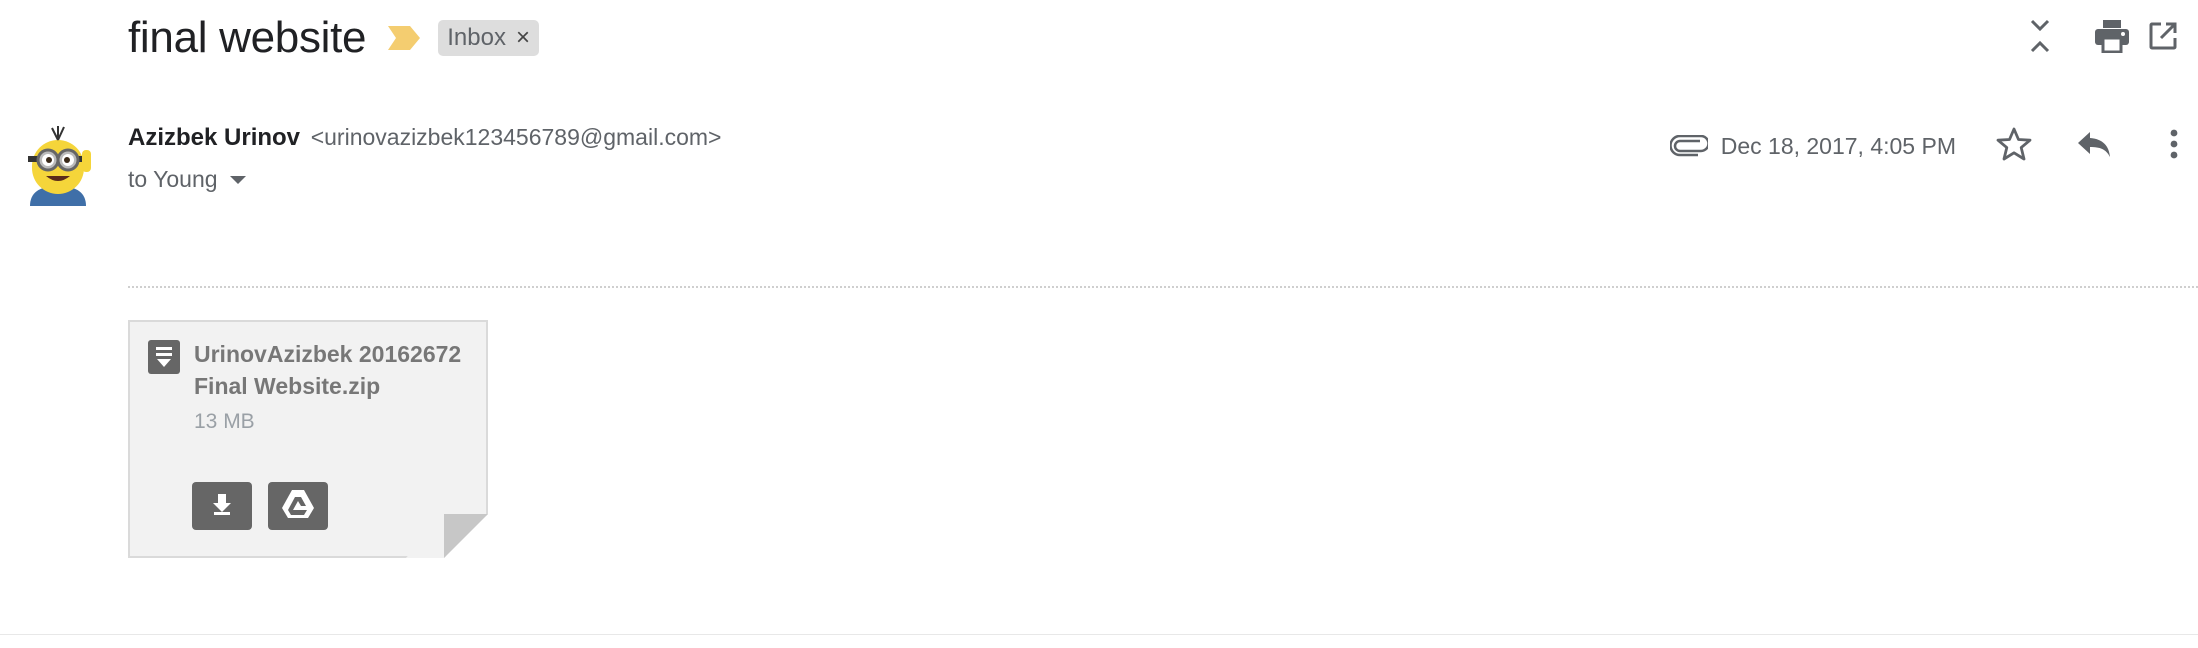  What do you see at coordinates (476, 37) in the screenshot?
I see `inbox-label-text: Inbox` at bounding box center [476, 37].